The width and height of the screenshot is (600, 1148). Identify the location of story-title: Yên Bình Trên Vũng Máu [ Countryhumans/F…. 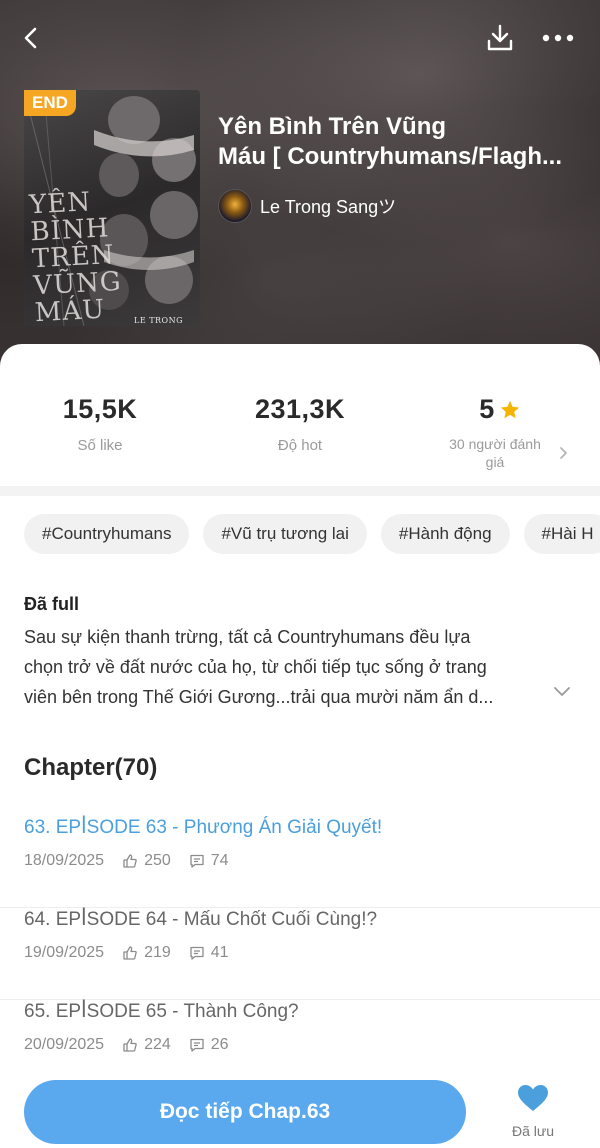
(401, 142).